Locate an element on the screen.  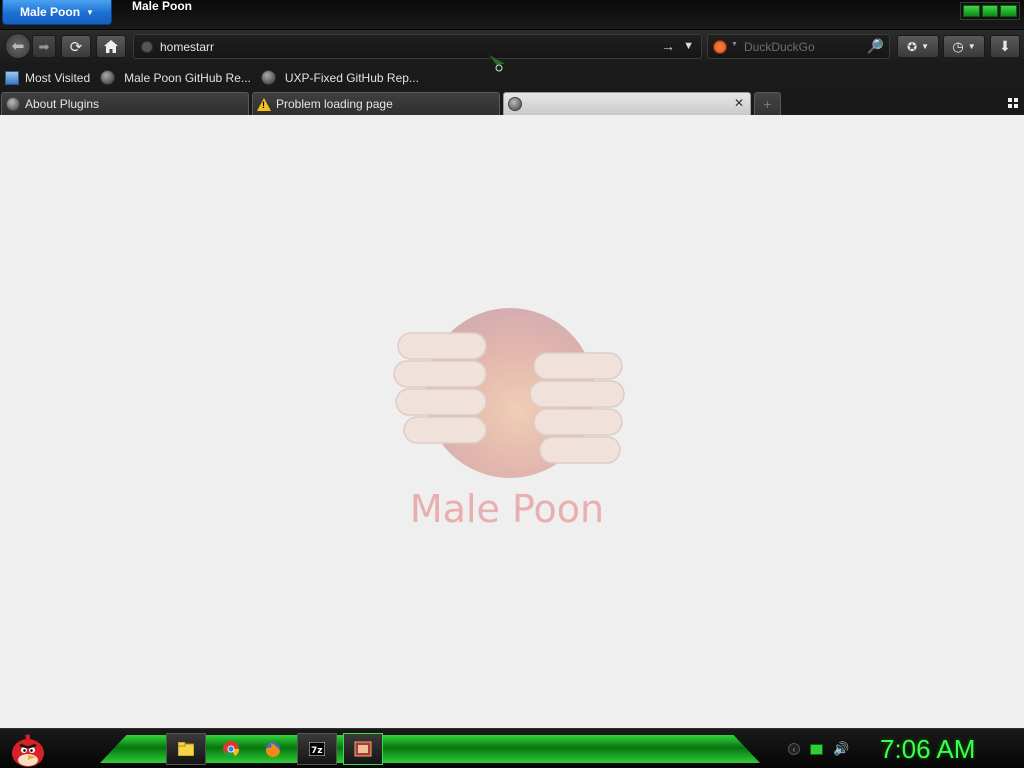
go-arrow-icon: → is located at coordinates (668, 46).